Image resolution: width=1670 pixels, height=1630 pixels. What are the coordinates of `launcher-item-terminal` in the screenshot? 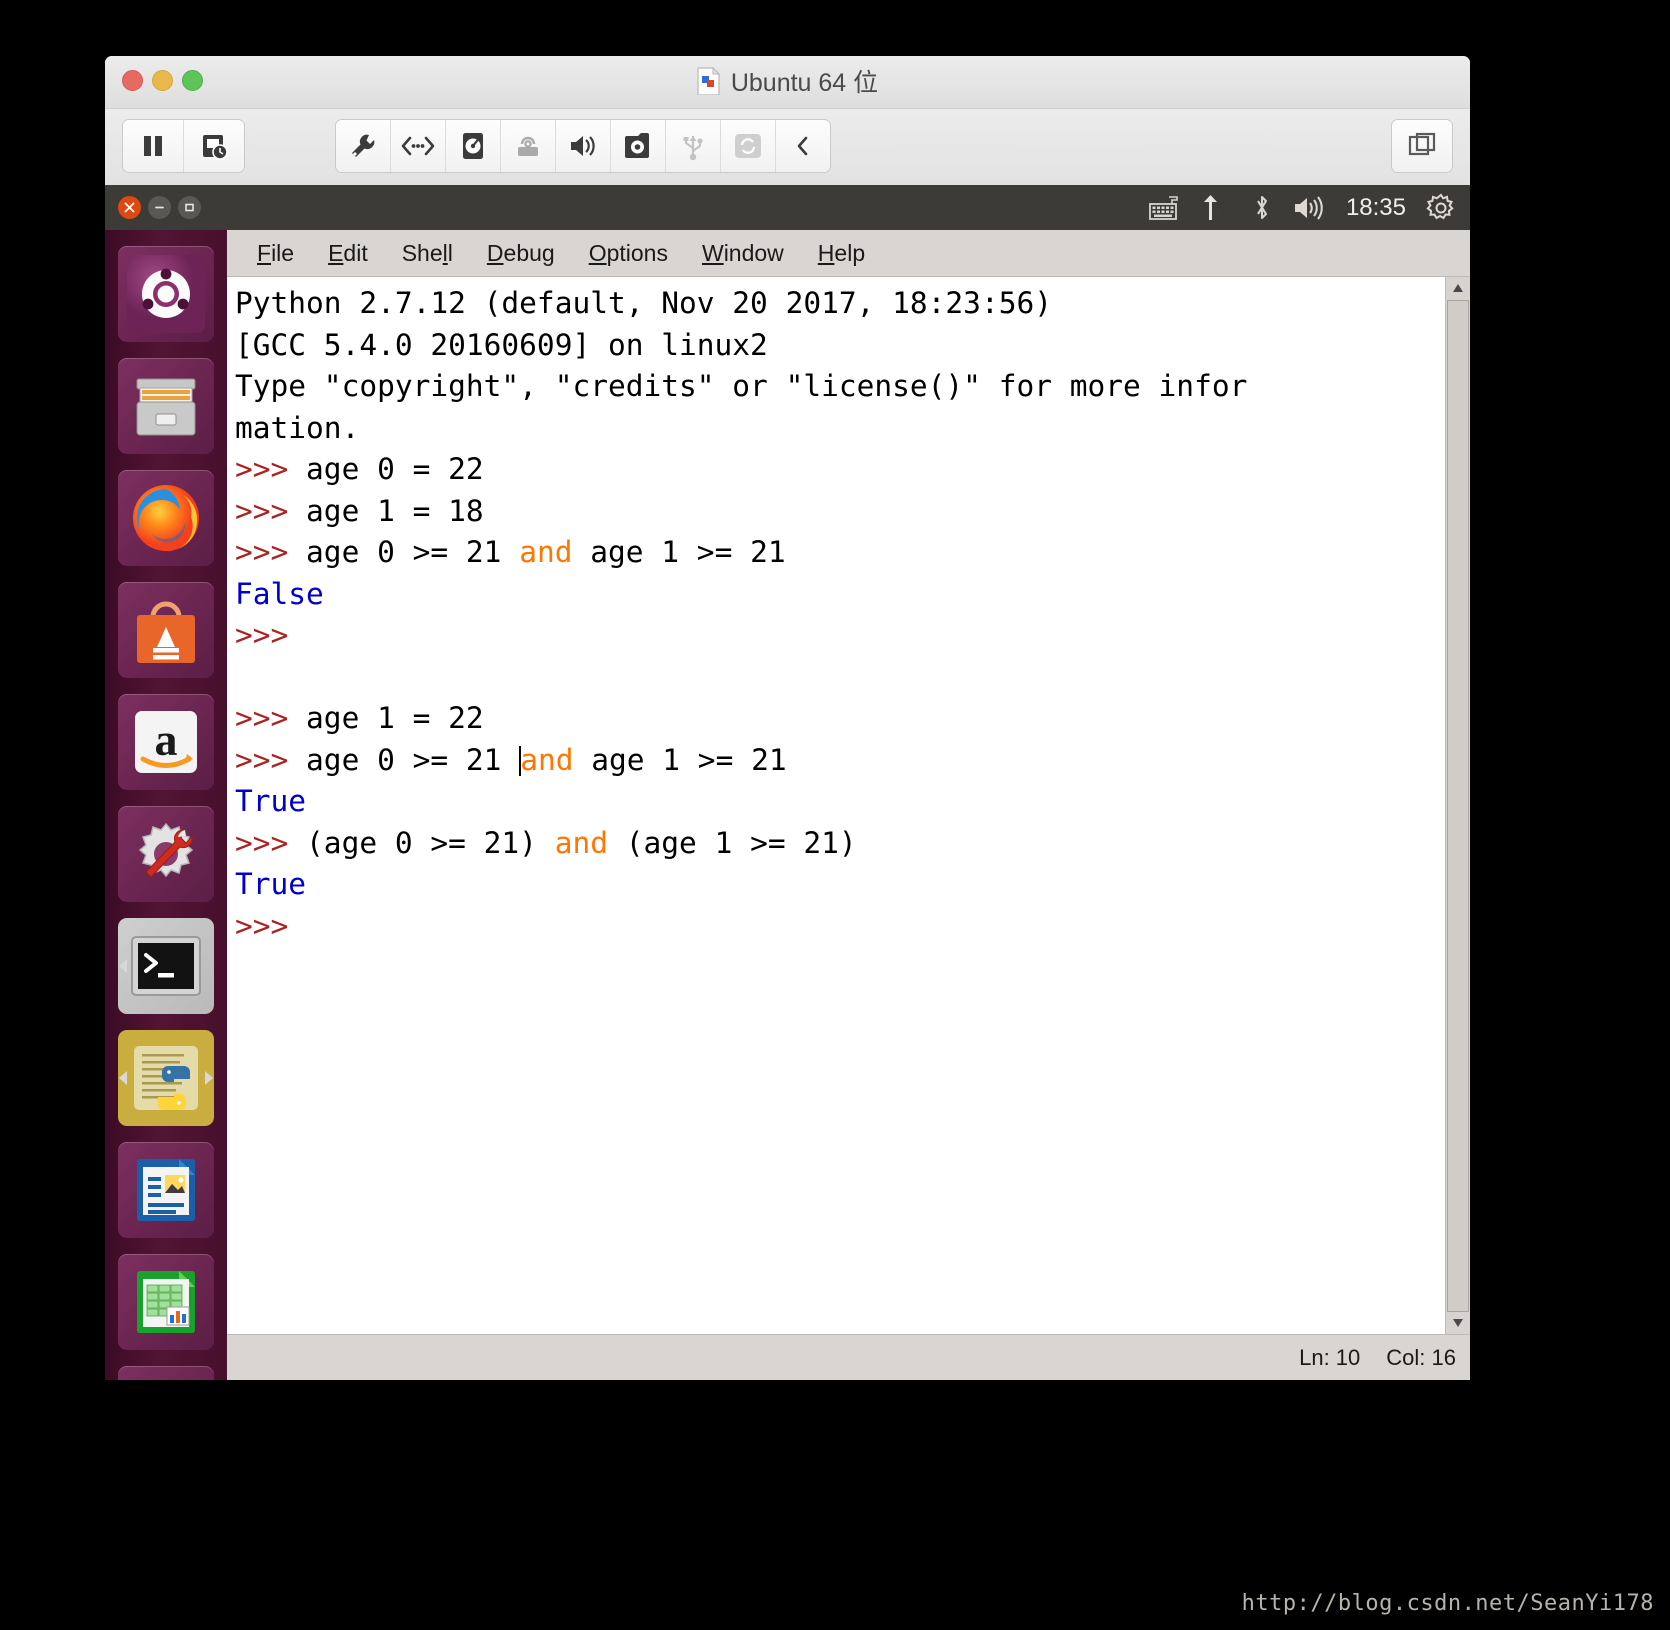 It's located at (166, 966).